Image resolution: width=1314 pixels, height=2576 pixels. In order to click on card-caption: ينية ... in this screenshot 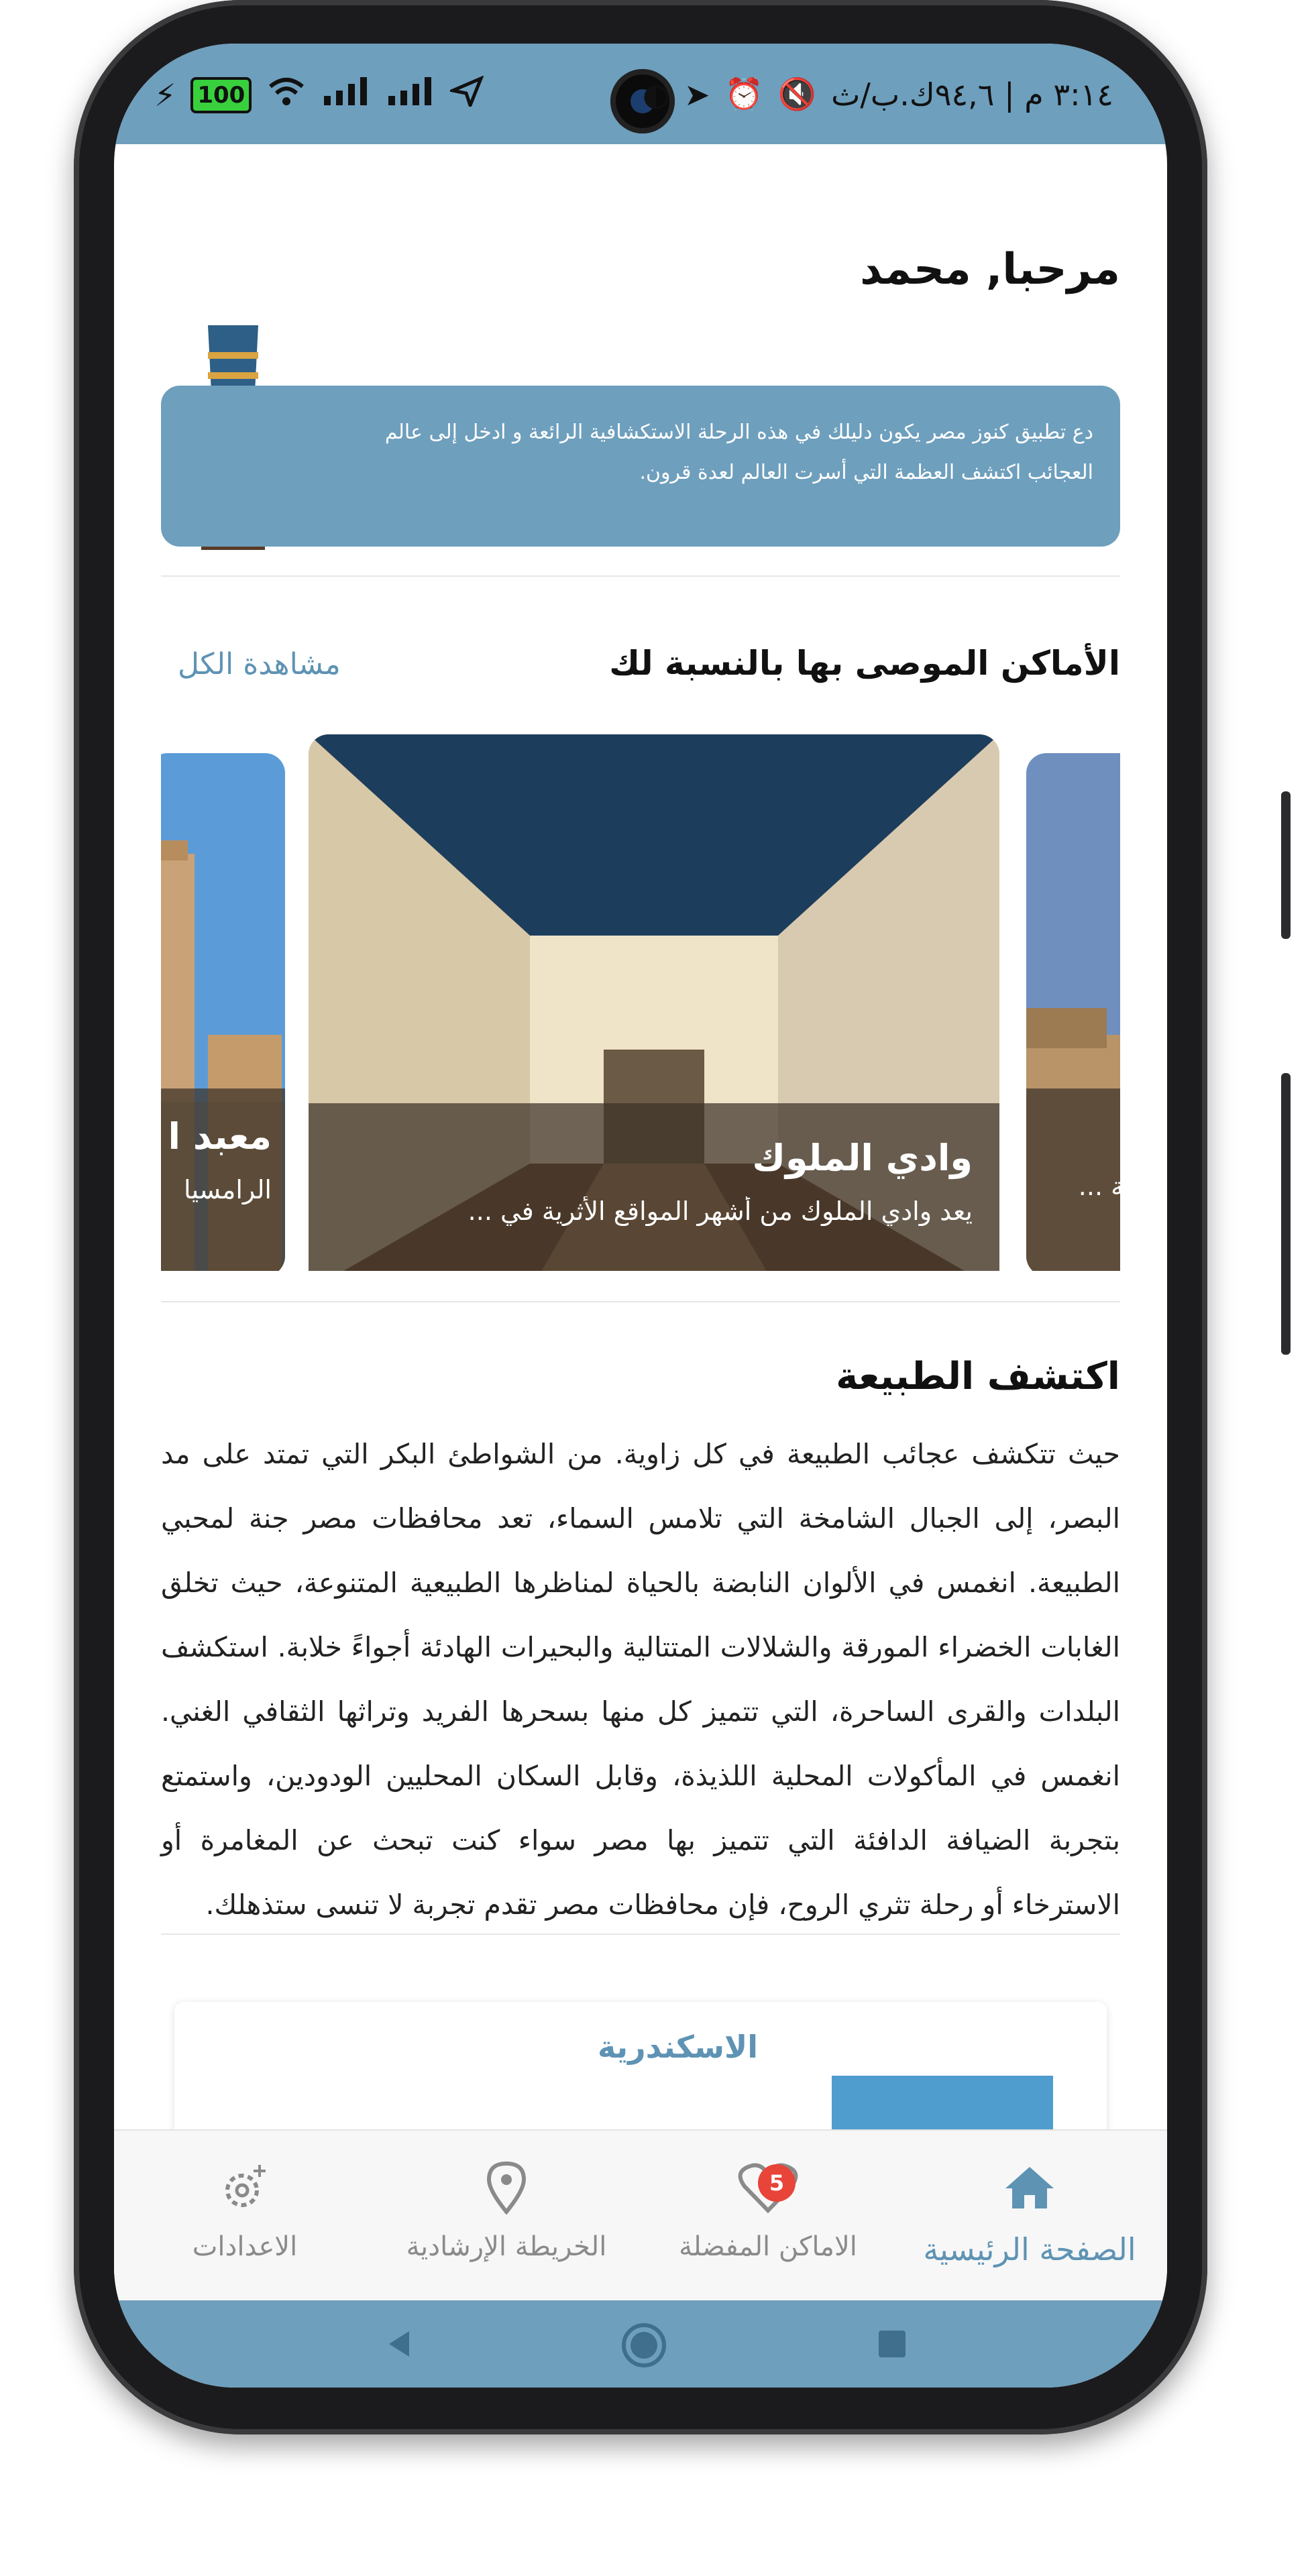, I will do `click(1073, 1179)`.